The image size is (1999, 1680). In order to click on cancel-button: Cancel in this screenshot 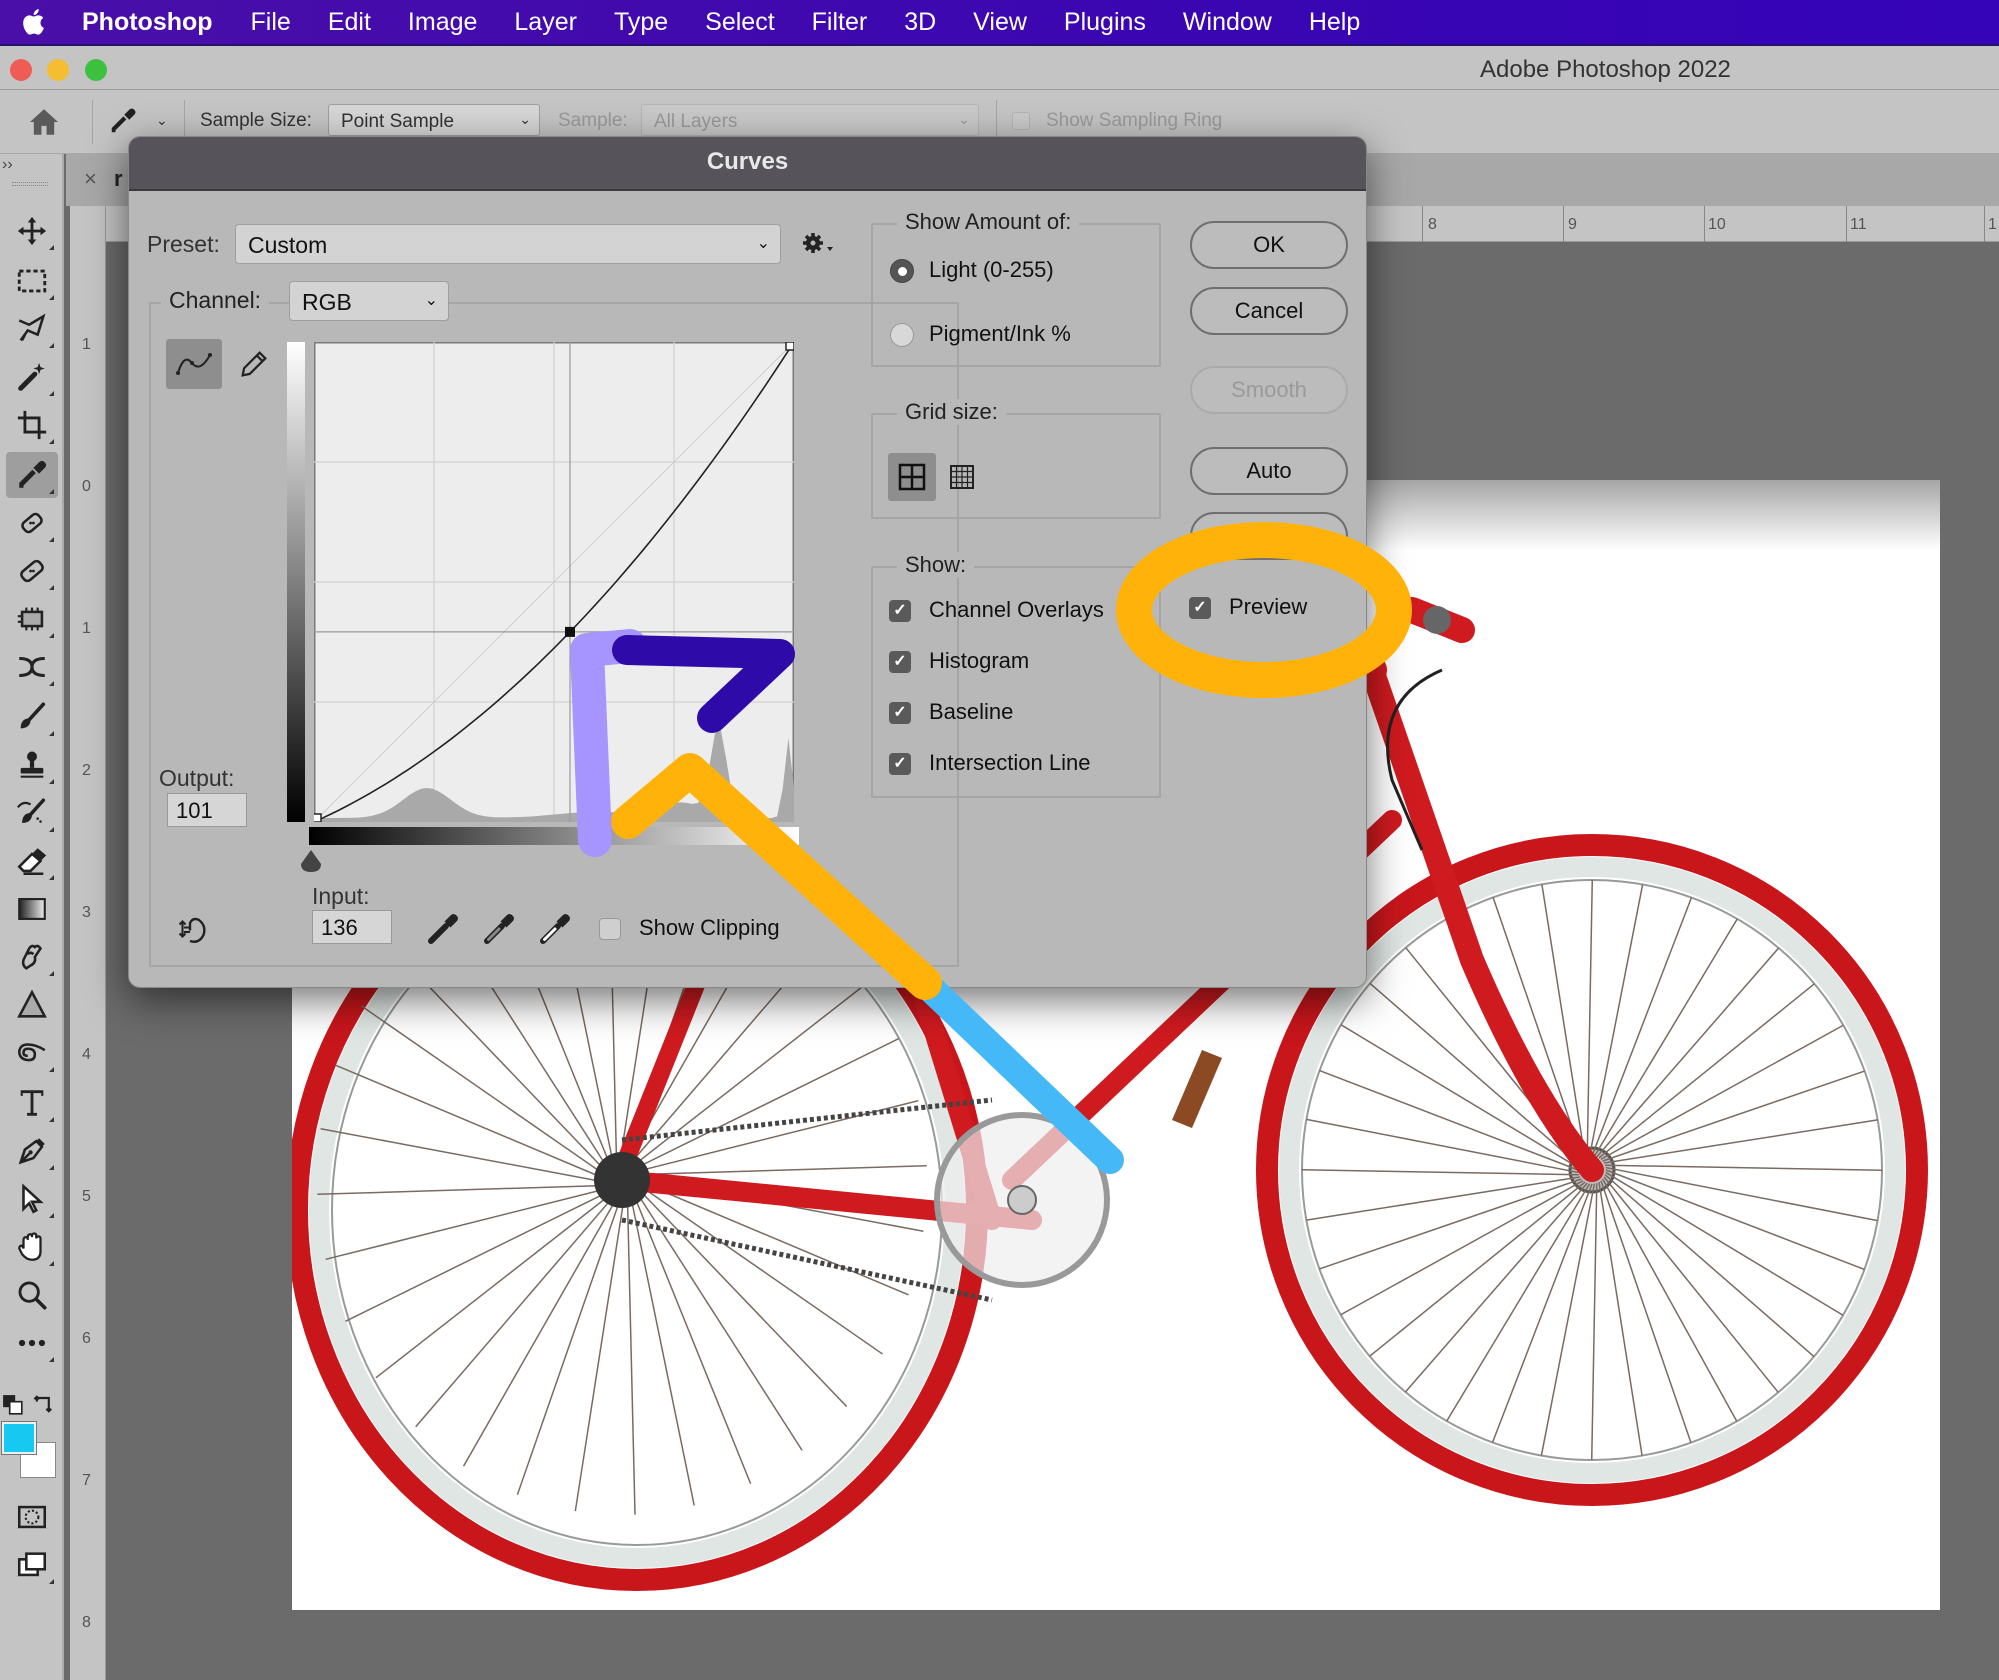, I will do `click(1269, 311)`.